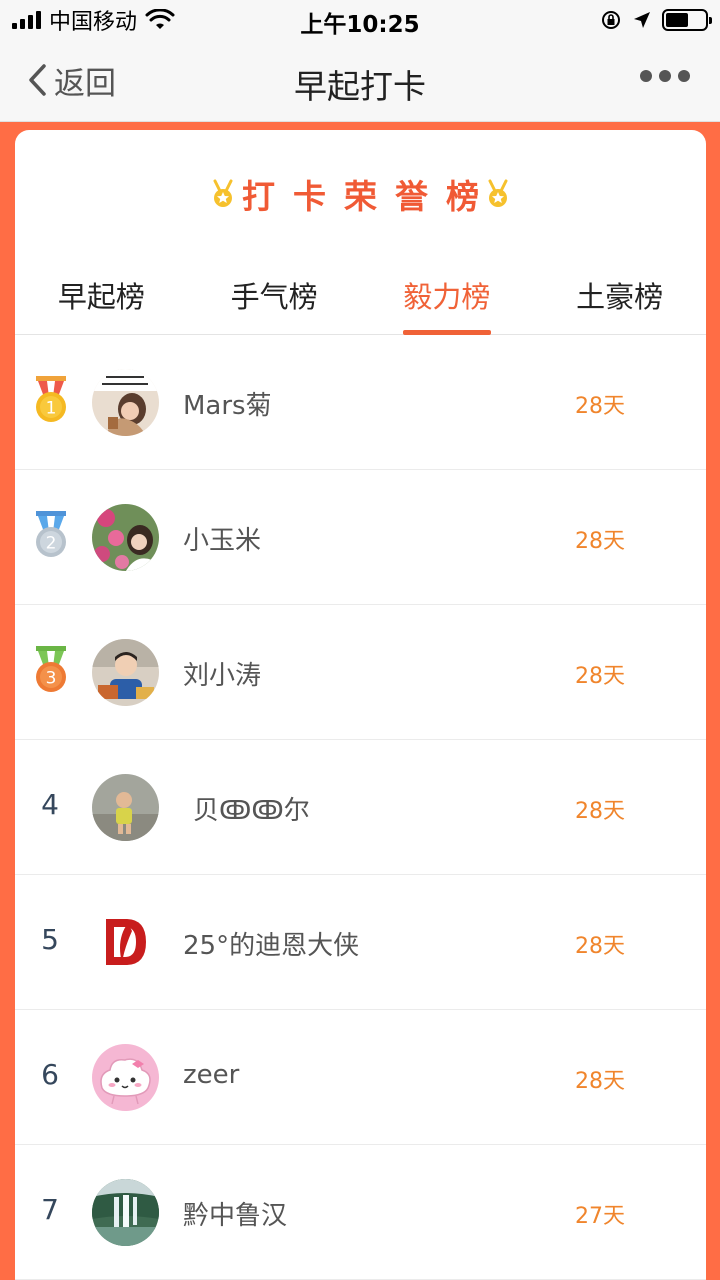  I want to click on more-button, so click(665, 76).